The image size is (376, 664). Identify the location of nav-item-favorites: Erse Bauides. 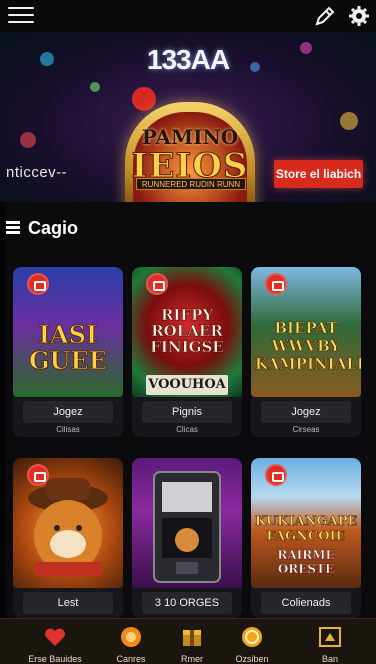
(55, 641).